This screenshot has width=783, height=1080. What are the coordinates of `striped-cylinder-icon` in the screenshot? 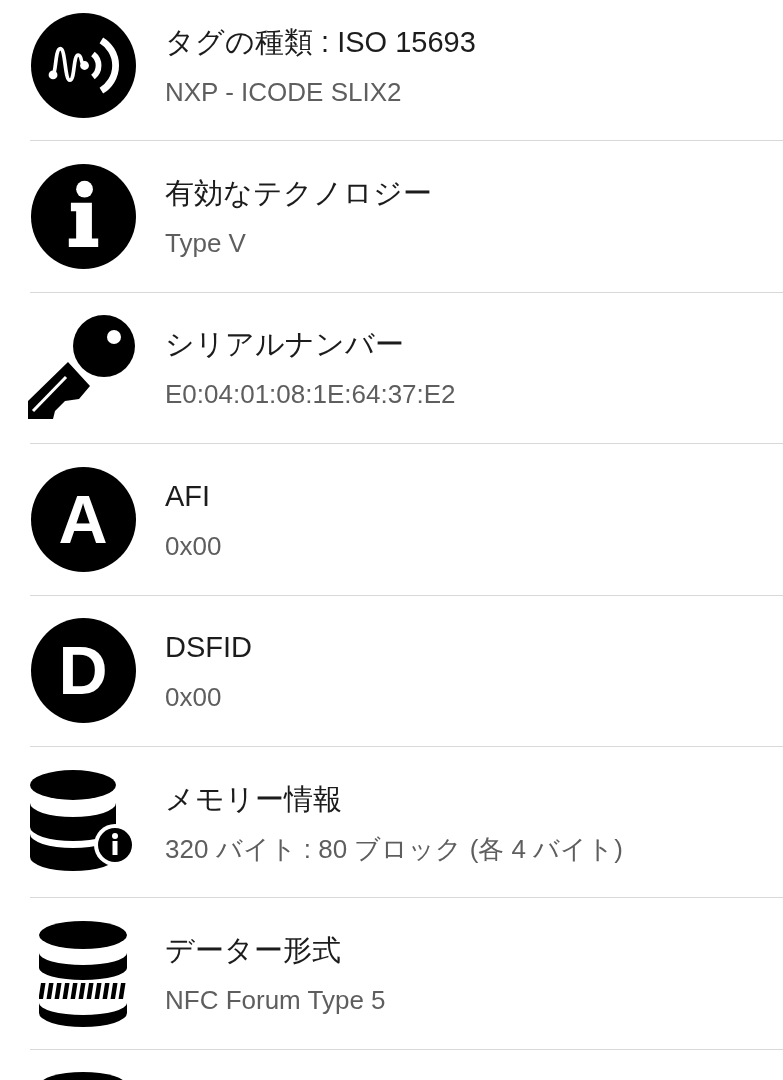 It's located at (83, 973).